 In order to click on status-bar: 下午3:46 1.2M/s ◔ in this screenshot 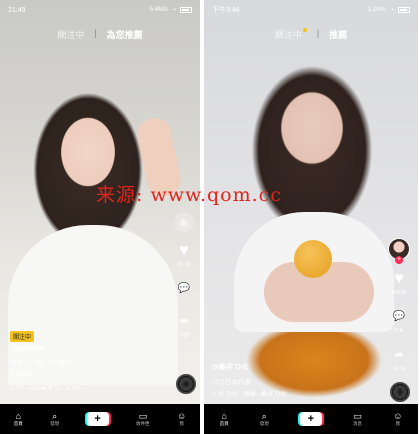, I will do `click(311, 10)`.